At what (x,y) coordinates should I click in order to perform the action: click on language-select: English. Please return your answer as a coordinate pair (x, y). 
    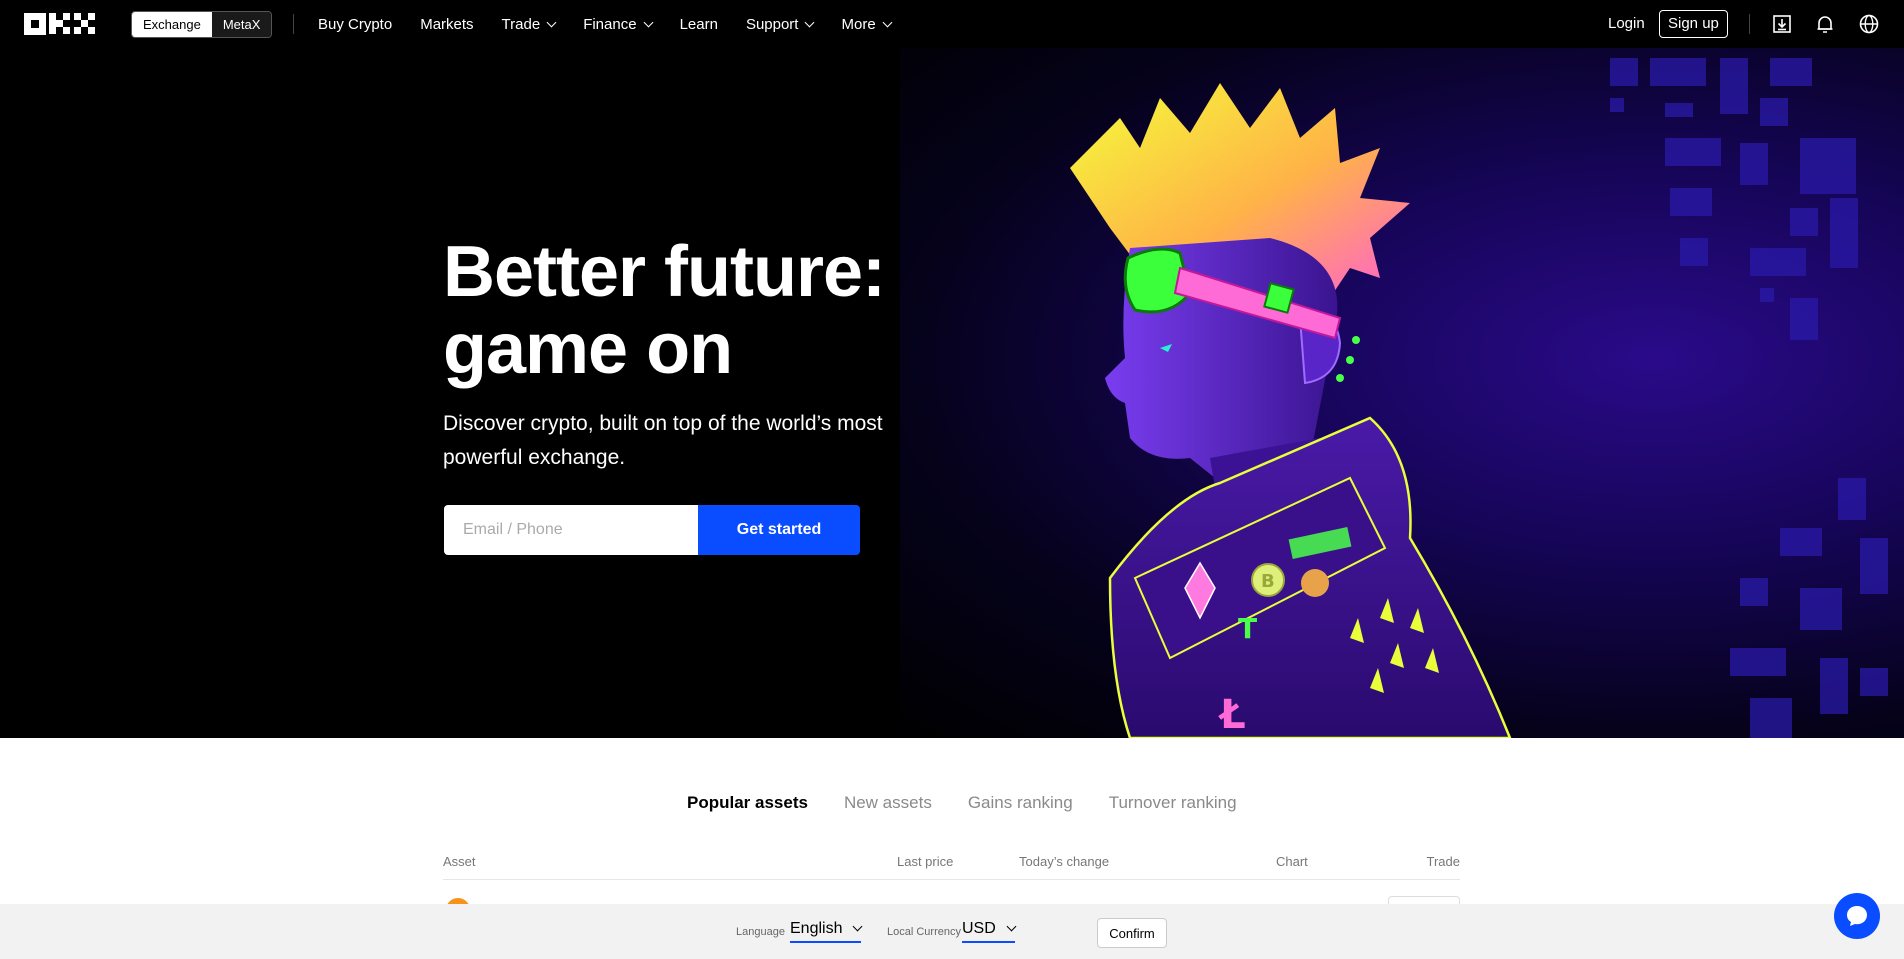
    Looking at the image, I should click on (826, 931).